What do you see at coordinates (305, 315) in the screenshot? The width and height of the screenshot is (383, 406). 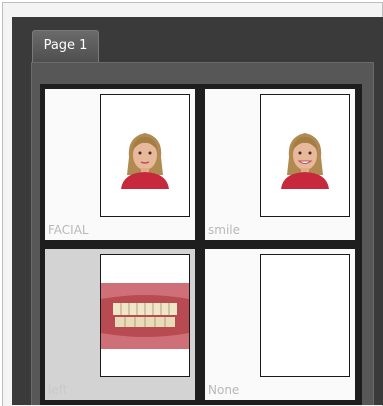 I see `empty-photo-slot` at bounding box center [305, 315].